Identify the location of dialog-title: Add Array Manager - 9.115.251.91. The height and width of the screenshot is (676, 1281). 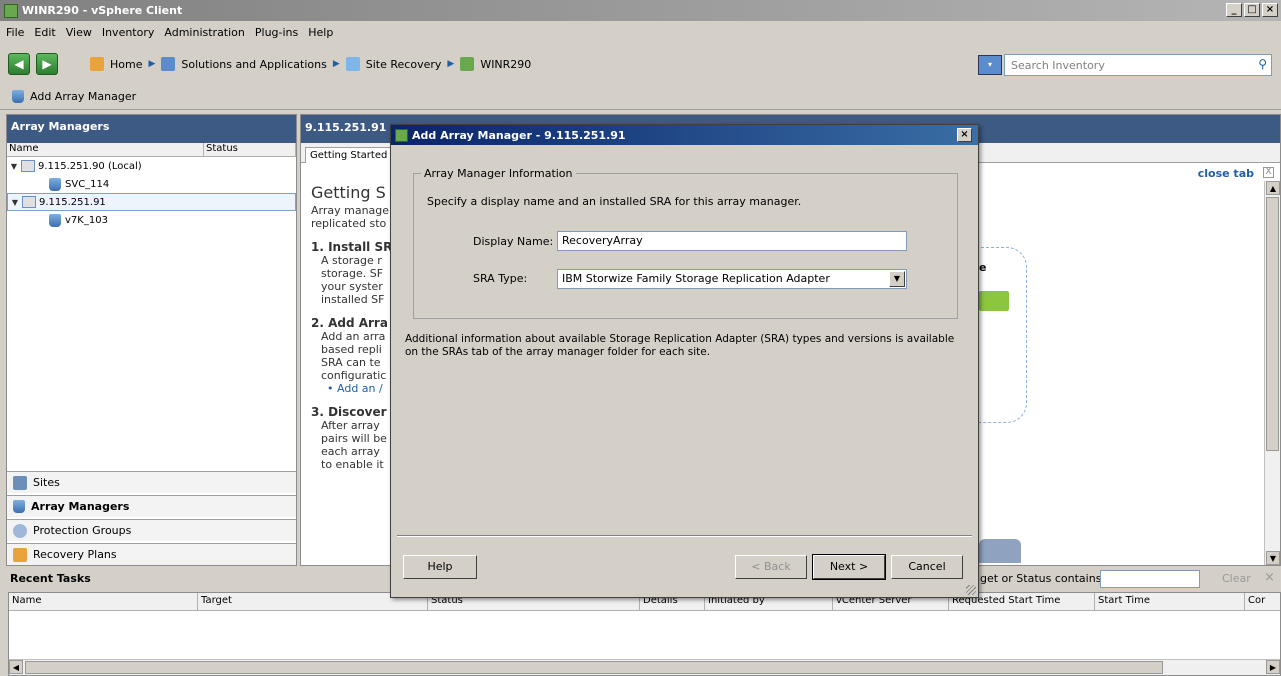
(519, 135).